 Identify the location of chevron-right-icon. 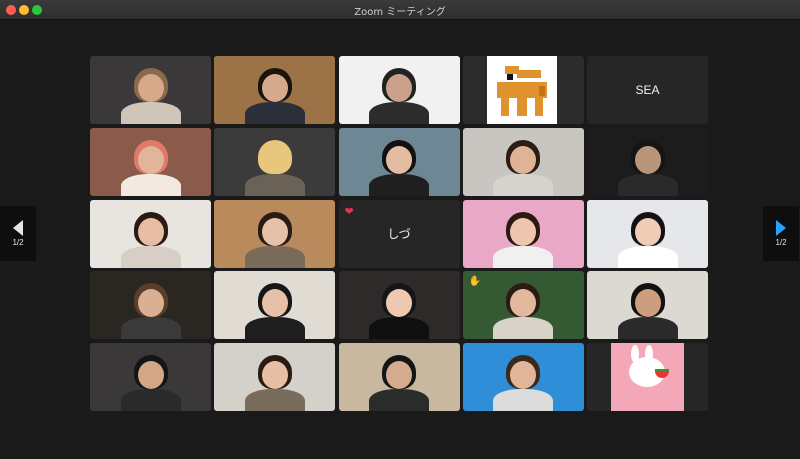
(781, 228).